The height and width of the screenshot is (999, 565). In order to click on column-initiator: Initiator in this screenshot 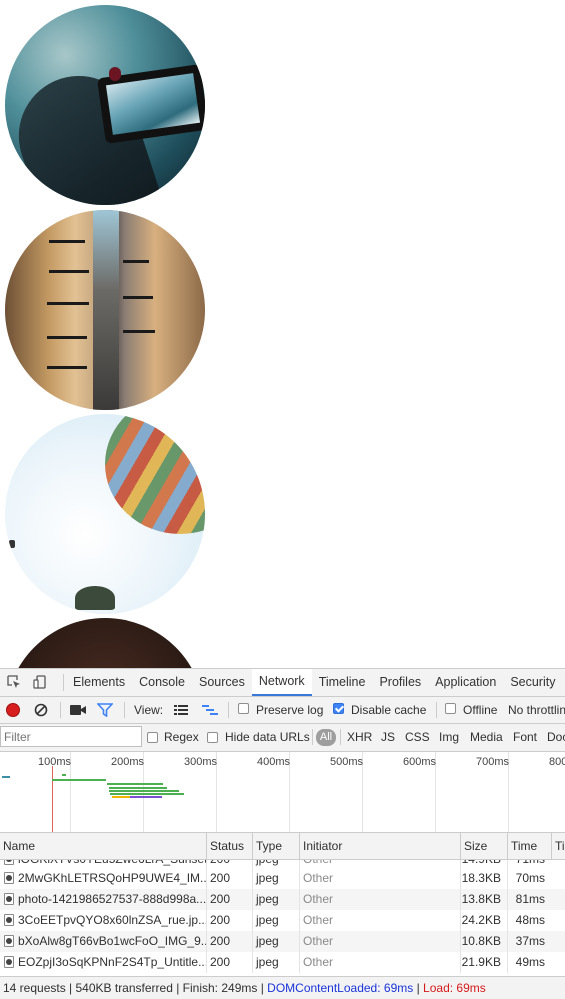, I will do `click(379, 846)`.